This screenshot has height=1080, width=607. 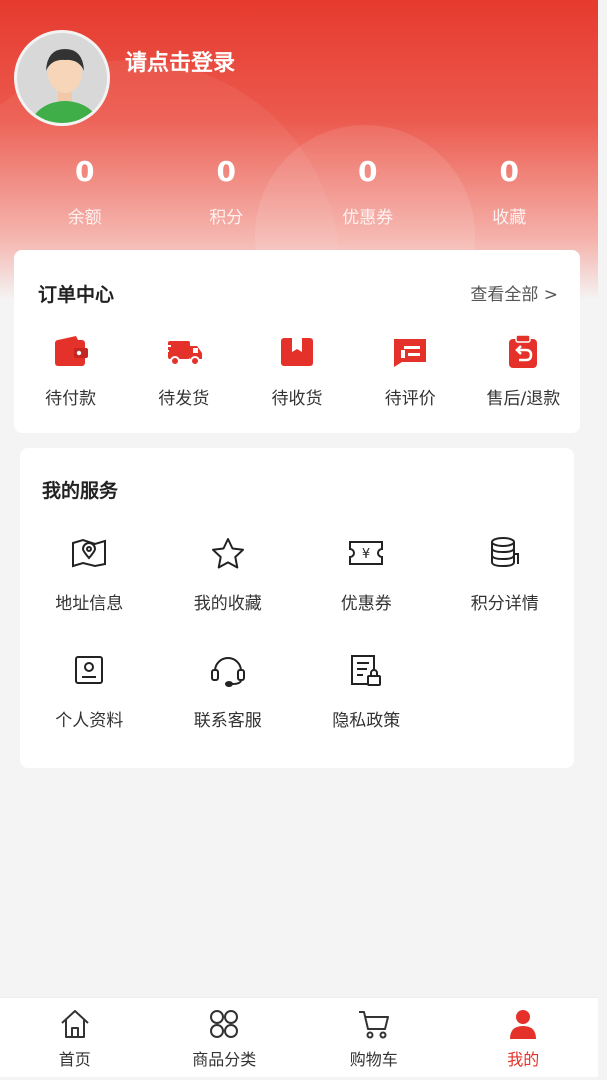 I want to click on order-item-label: 待发货, so click(x=184, y=399).